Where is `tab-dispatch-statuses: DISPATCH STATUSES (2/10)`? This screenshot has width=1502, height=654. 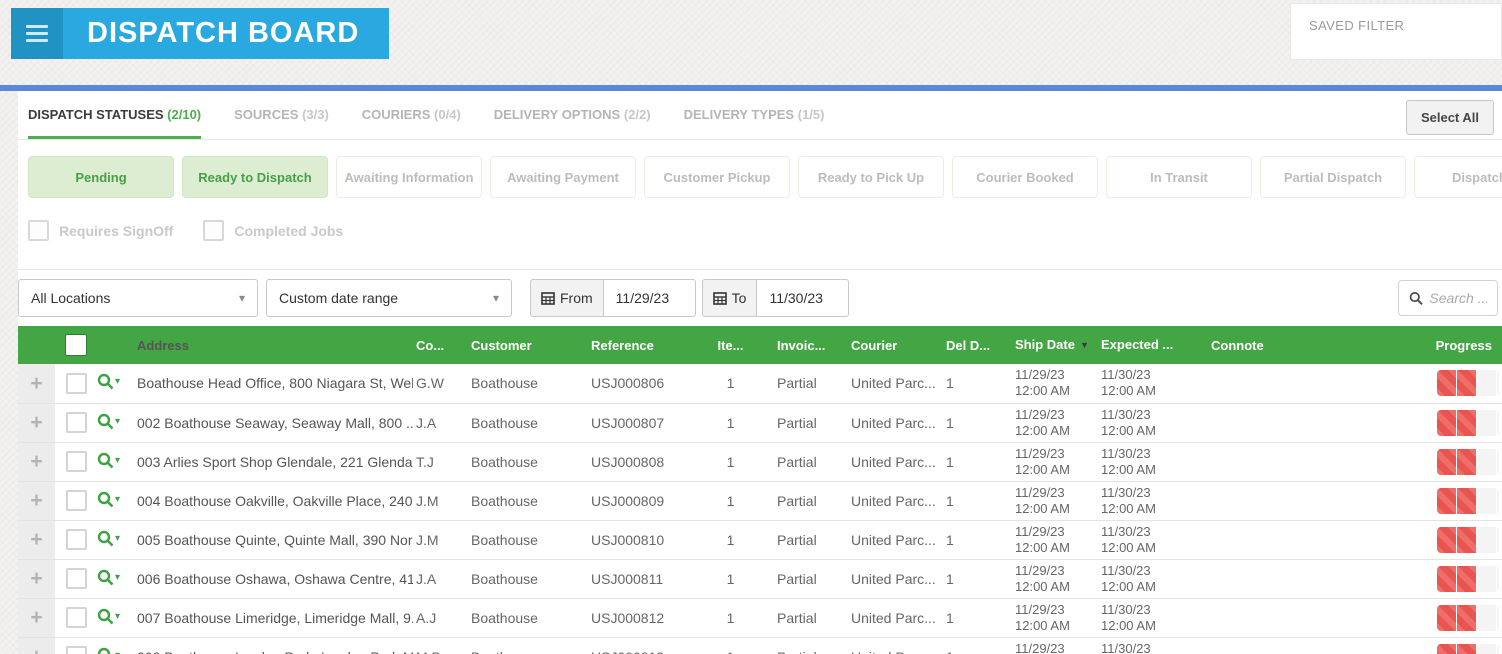 tab-dispatch-statuses: DISPATCH STATUSES (2/10) is located at coordinates (115, 123).